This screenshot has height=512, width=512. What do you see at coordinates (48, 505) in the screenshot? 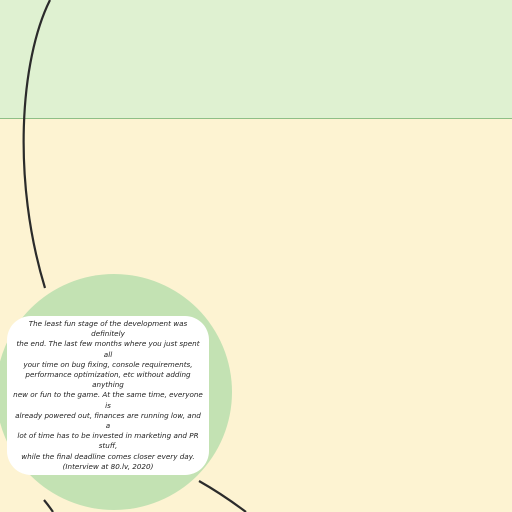
I see `timeline-arc-lower-left` at bounding box center [48, 505].